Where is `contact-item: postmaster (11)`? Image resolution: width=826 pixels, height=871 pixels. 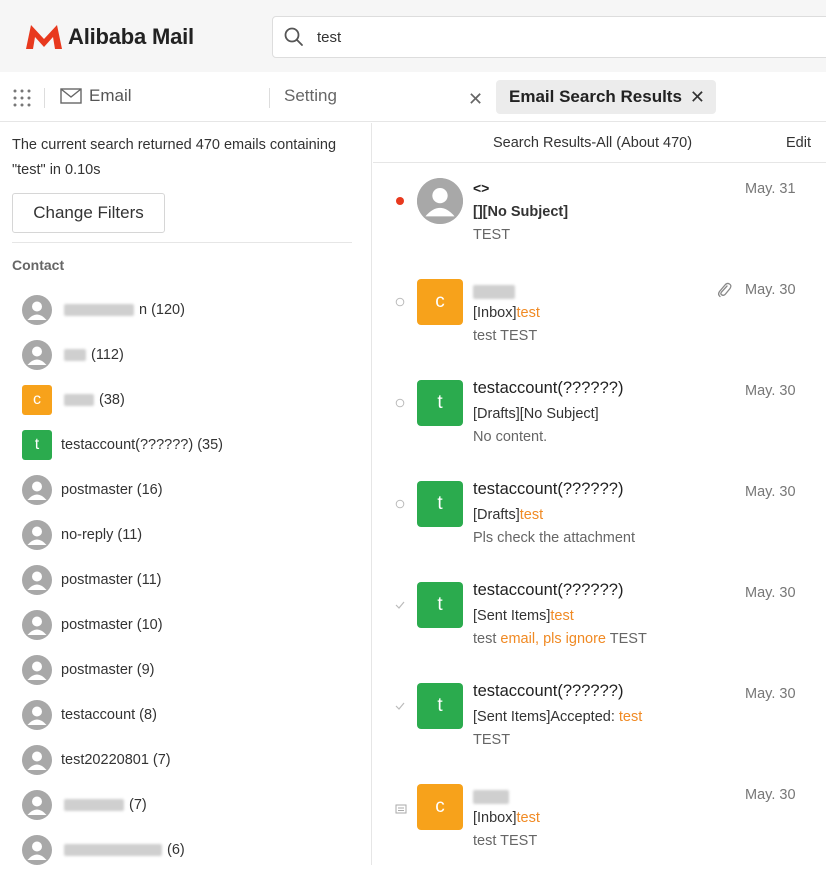
contact-item: postmaster (11) is located at coordinates (91, 580).